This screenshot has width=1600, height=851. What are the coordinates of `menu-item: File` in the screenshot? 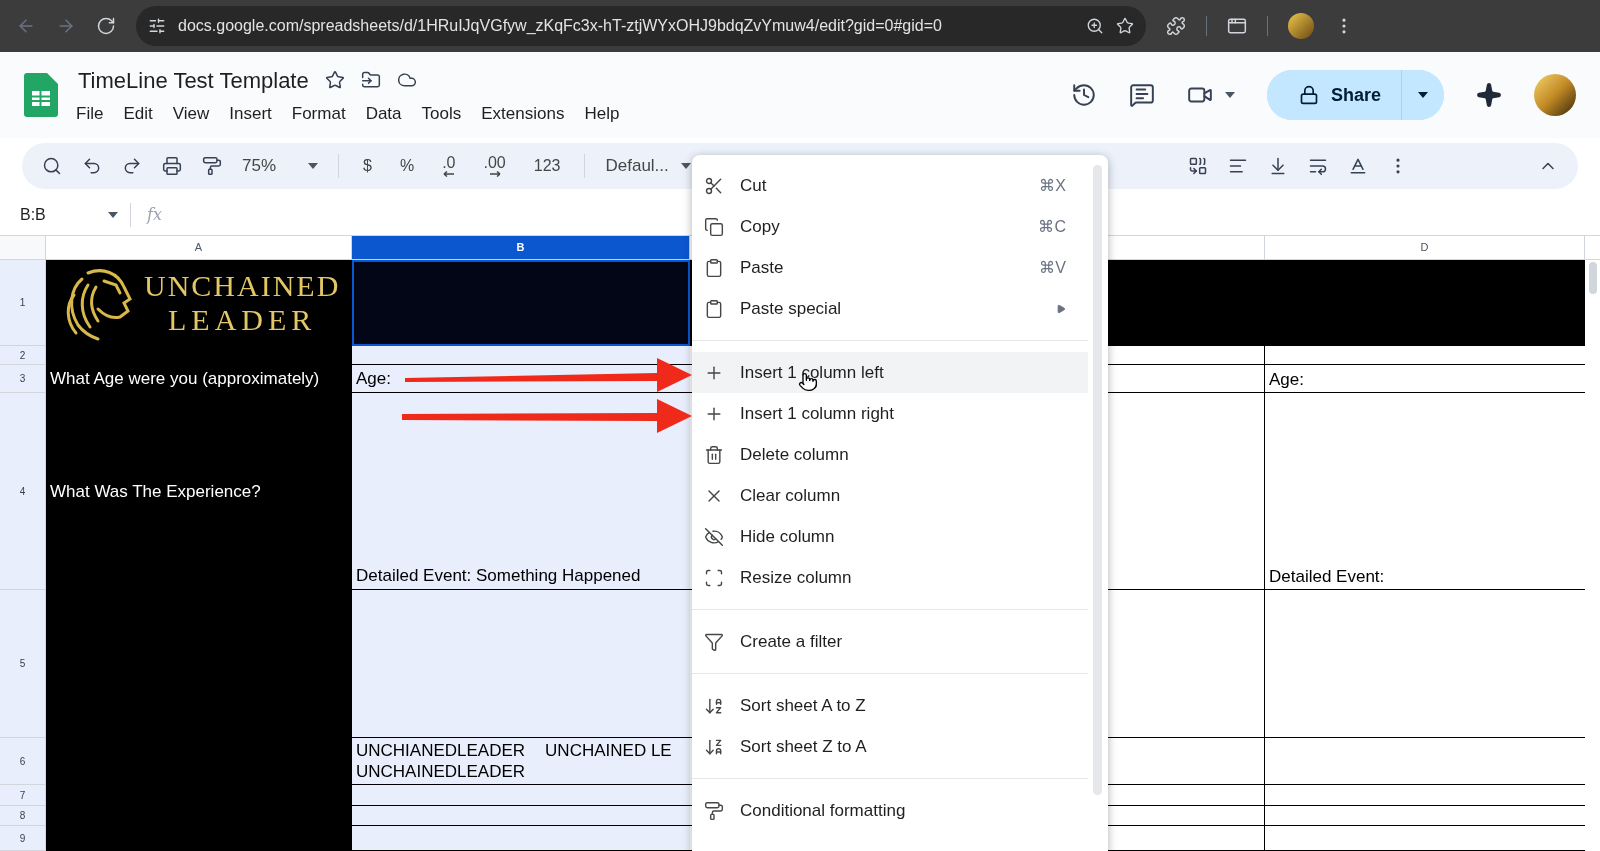 It's located at (90, 113).